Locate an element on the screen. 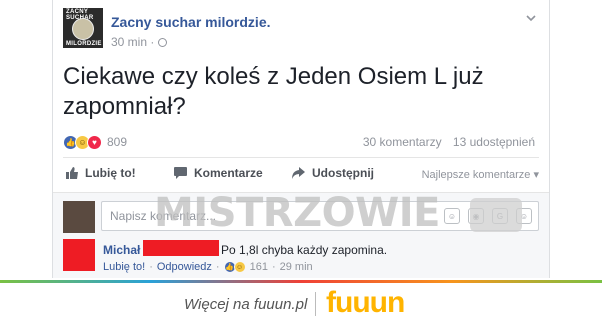 The height and width of the screenshot is (323, 602). share-label: Udostępnij is located at coordinates (343, 173).